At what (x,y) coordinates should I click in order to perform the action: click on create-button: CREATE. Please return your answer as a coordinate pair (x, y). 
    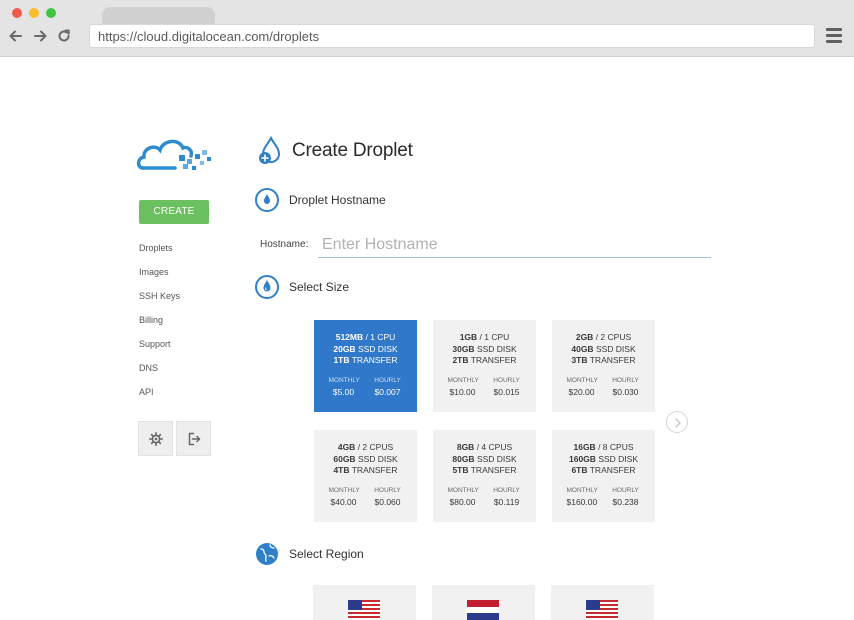
    Looking at the image, I should click on (174, 212).